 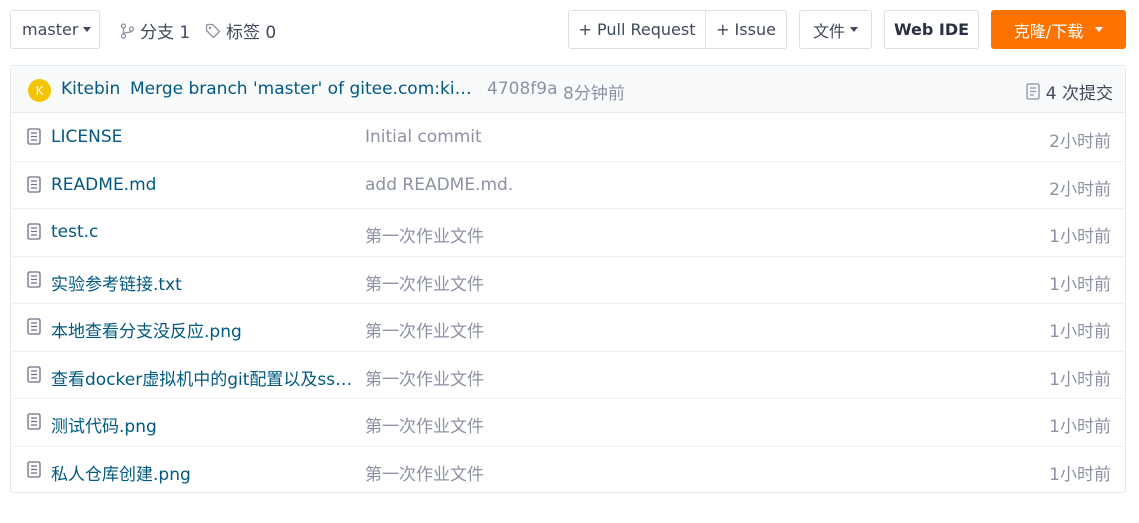 I want to click on web-ide-button: Web IDE, so click(x=931, y=29).